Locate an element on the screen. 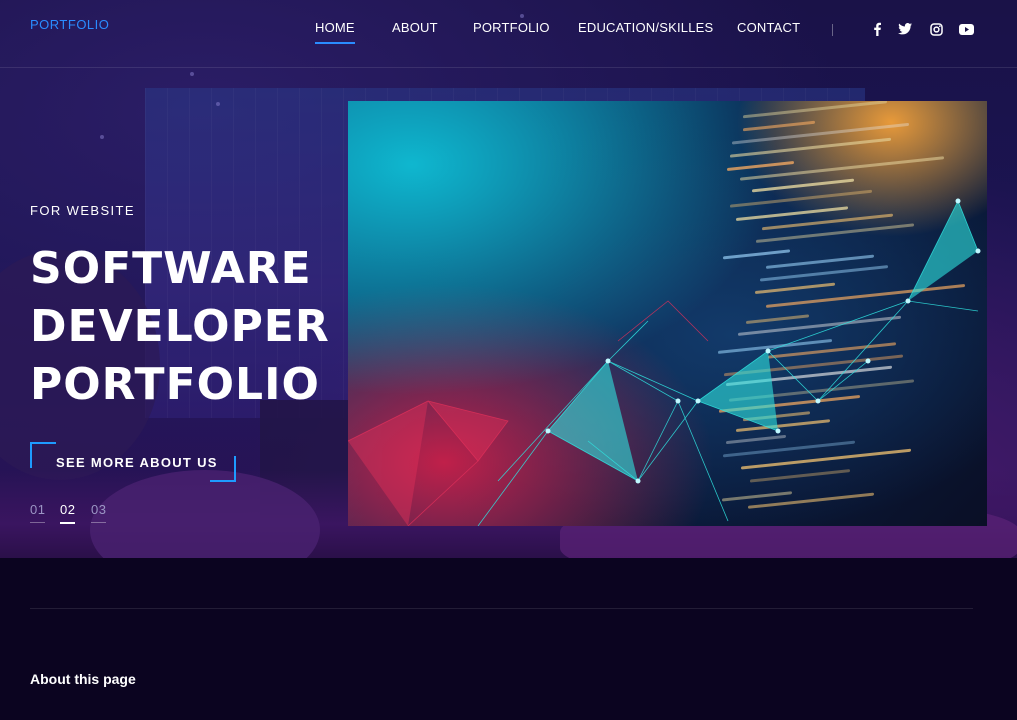 The height and width of the screenshot is (720, 1017). facebook-icon is located at coordinates (877, 29).